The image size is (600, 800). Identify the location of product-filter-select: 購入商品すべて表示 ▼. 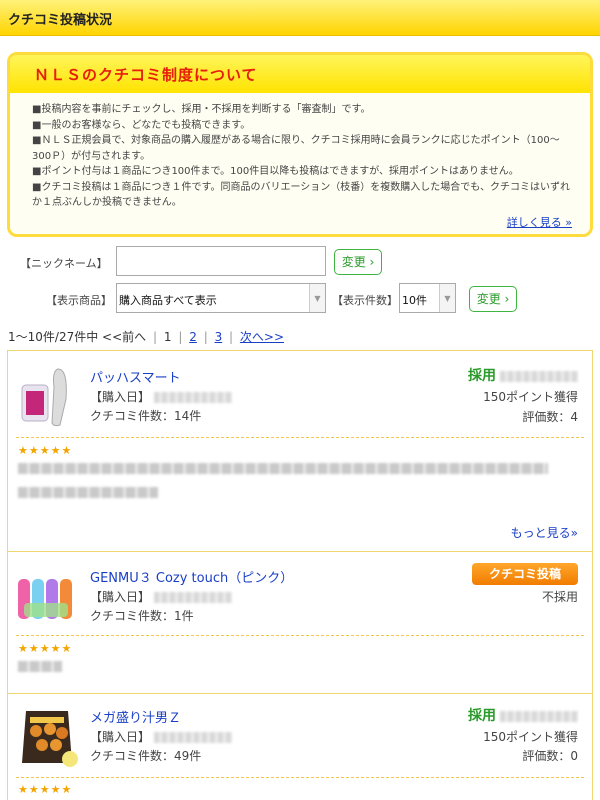
(221, 298).